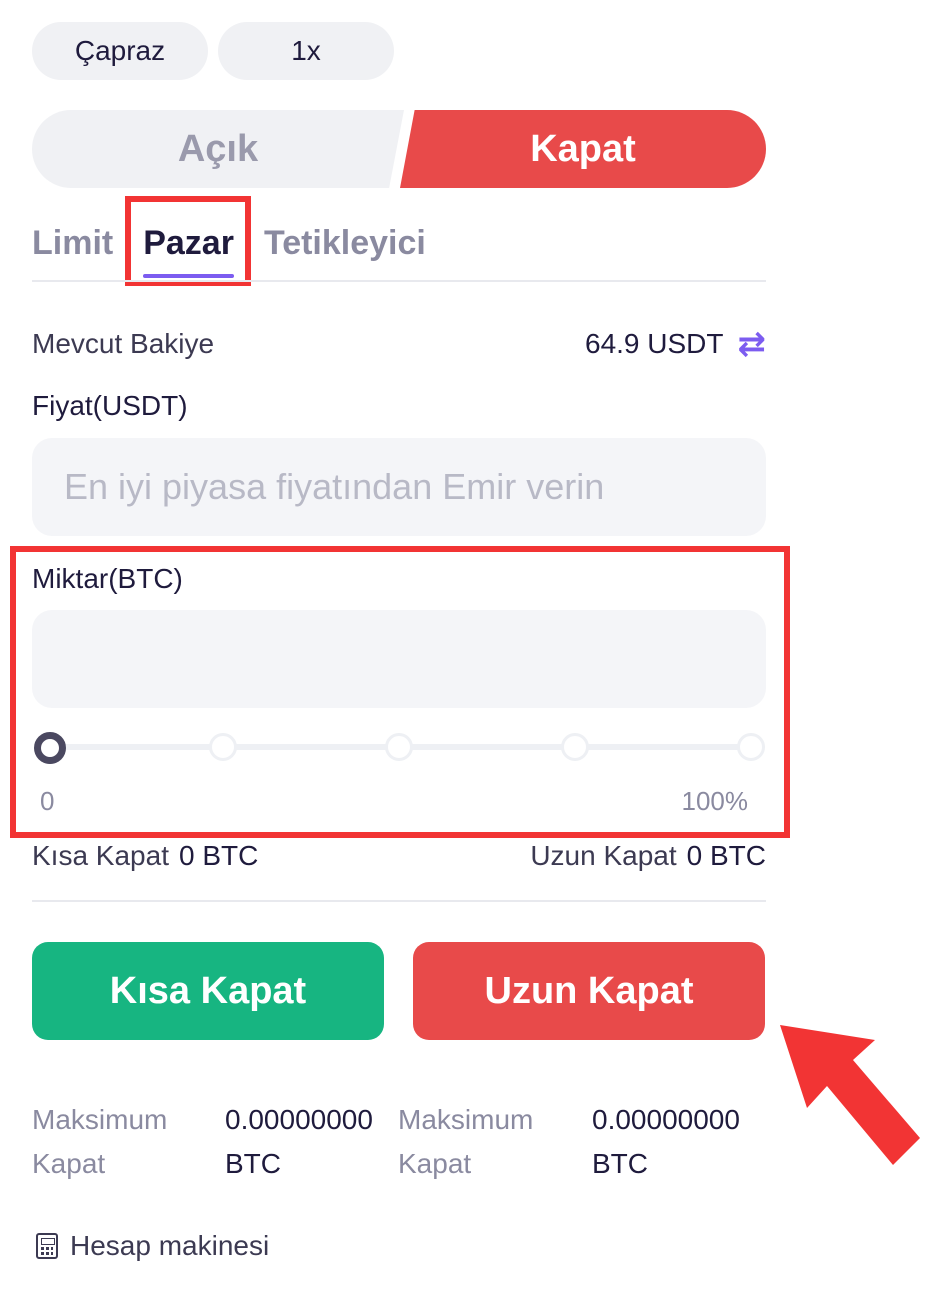  I want to click on price-input: En iyi piyasa fiyatından Emir verin, so click(399, 487).